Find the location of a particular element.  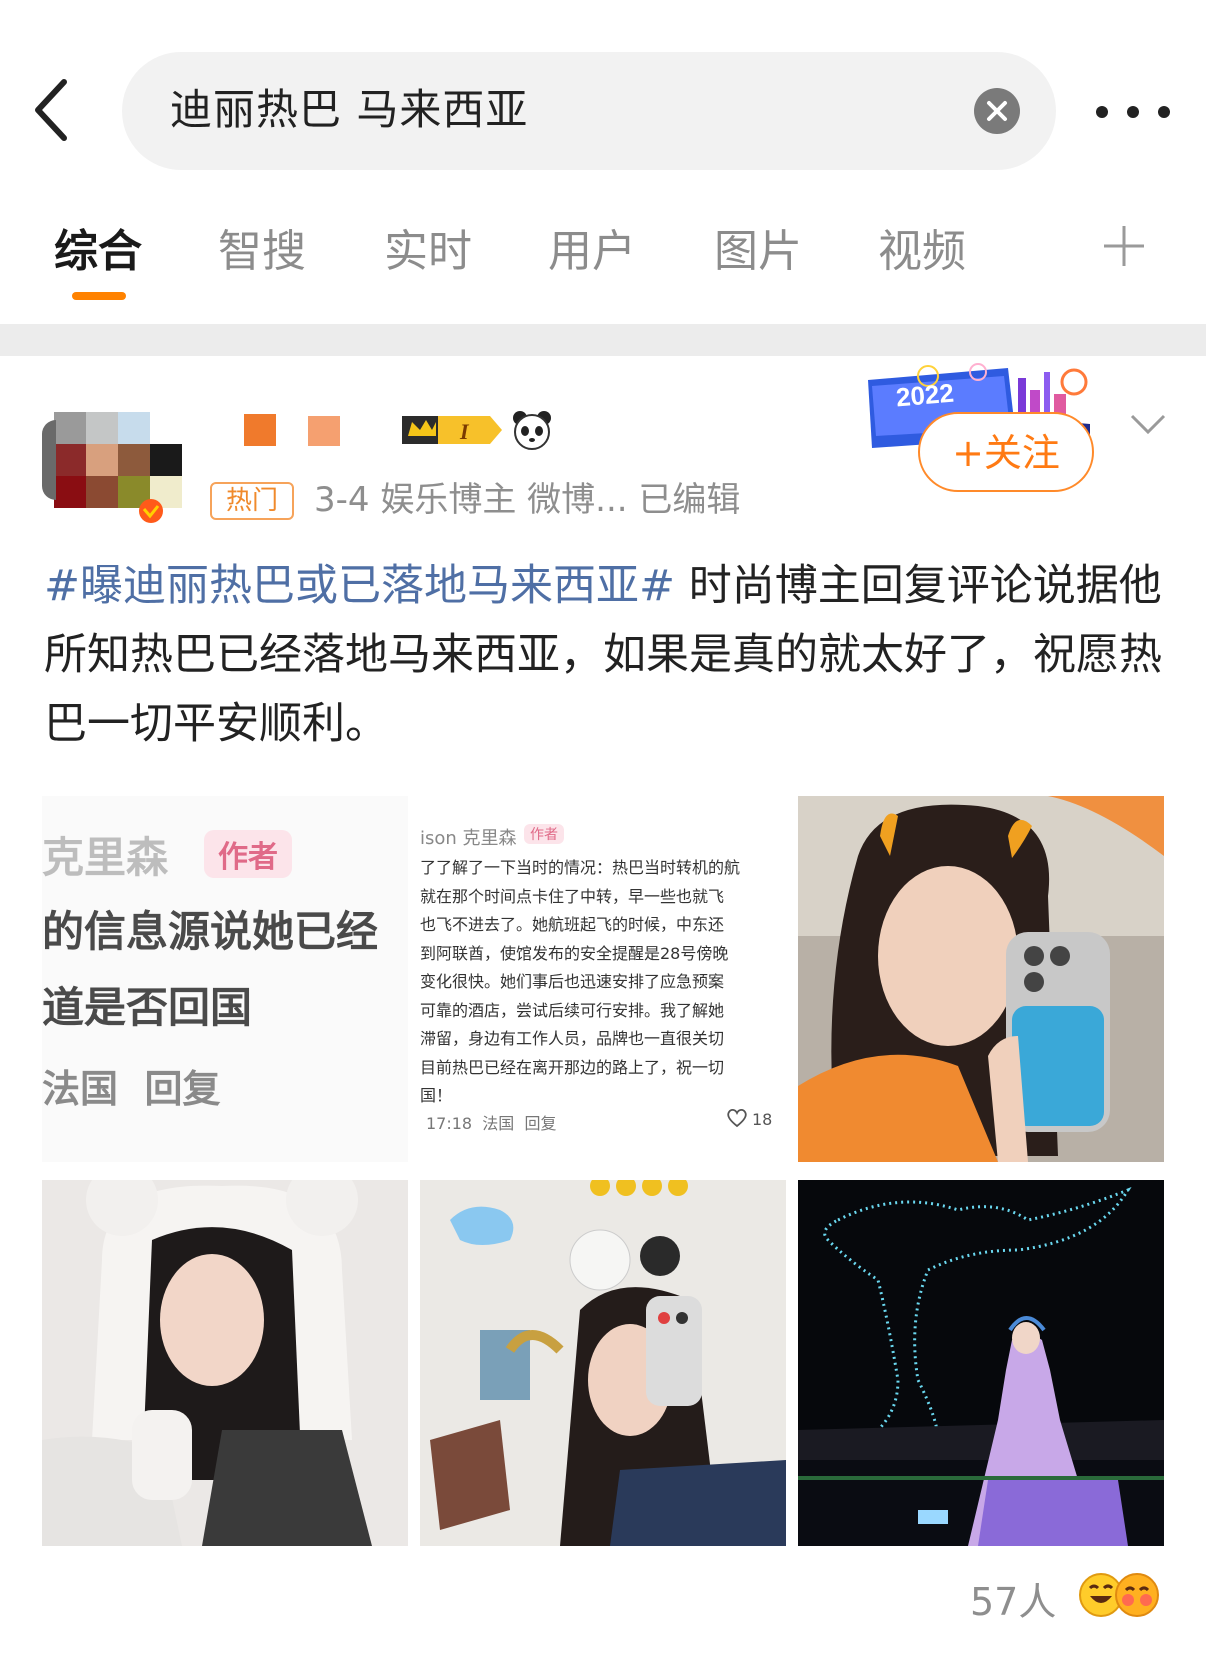

comment-author: ison 克里森 is located at coordinates (468, 838).